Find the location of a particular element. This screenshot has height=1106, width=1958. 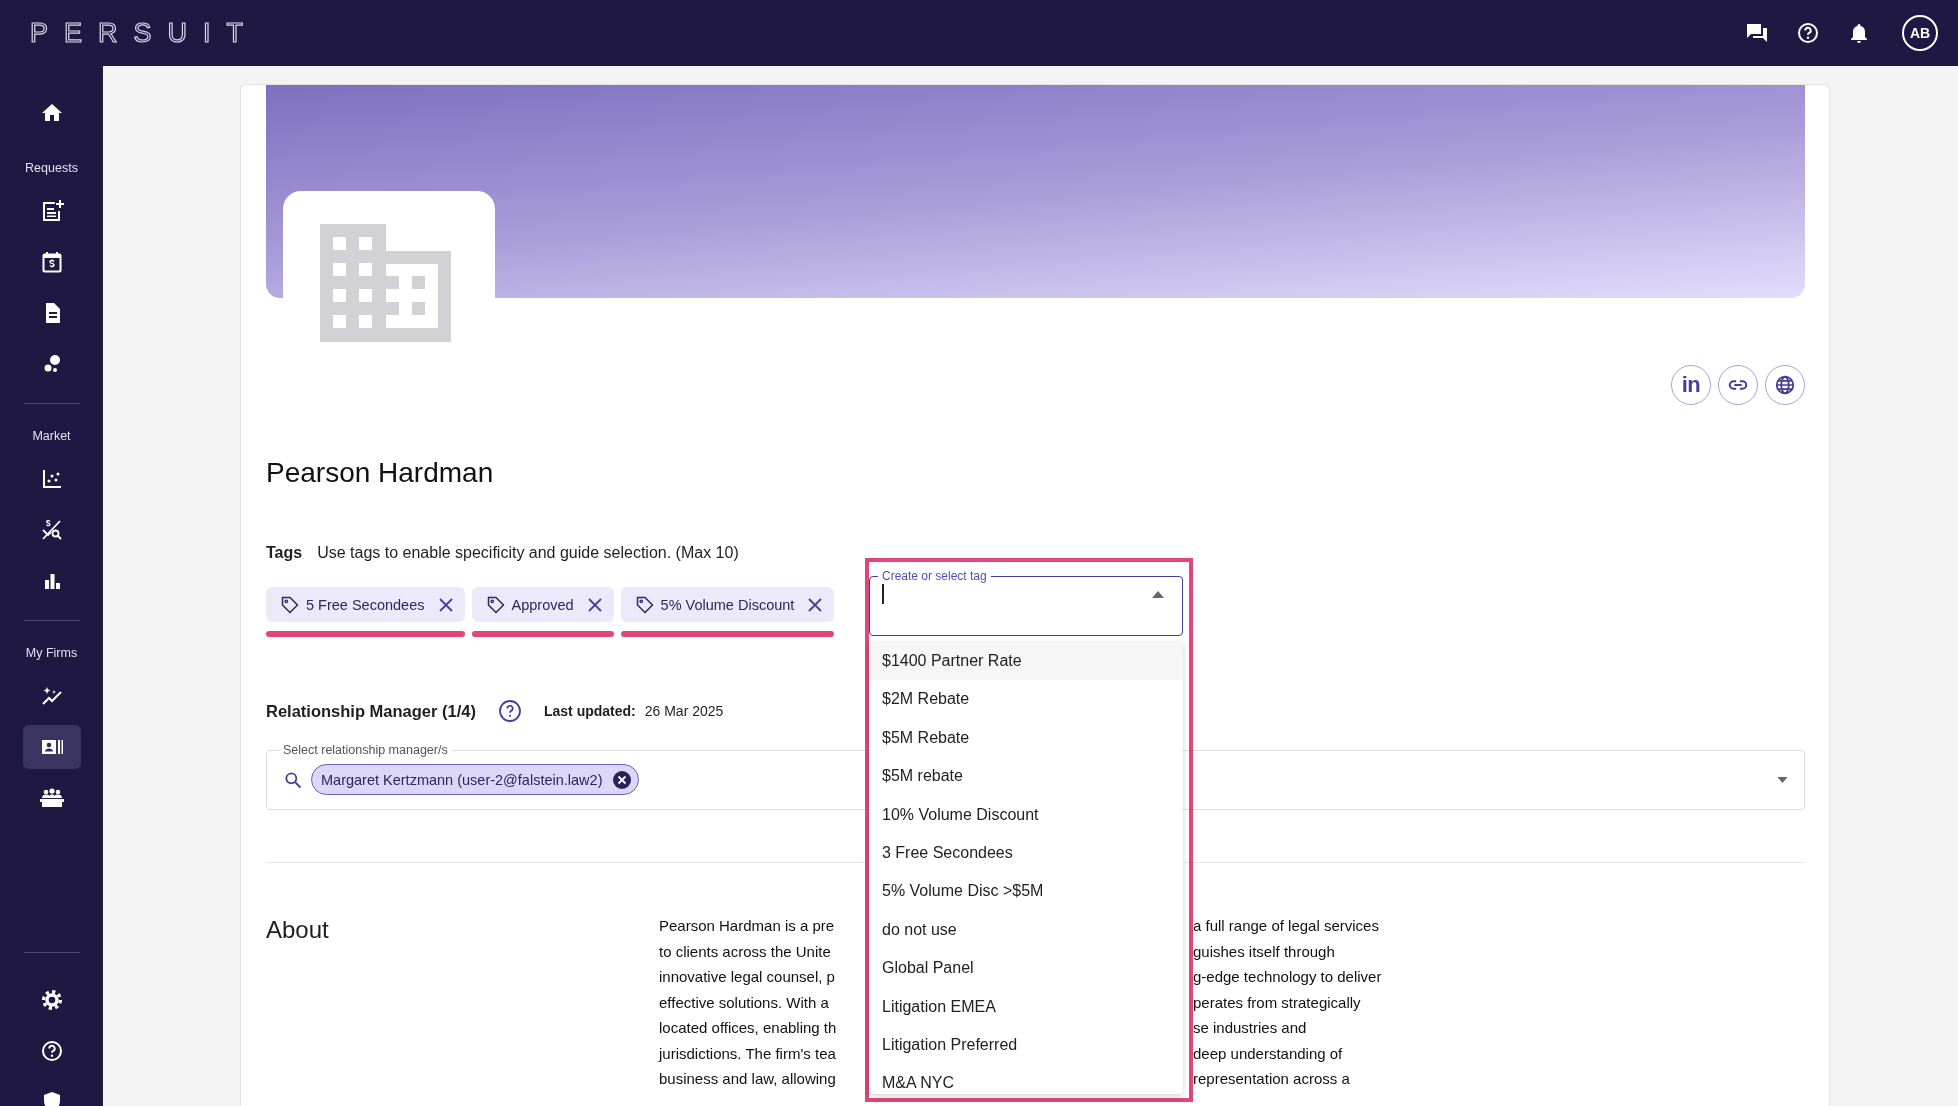

paragraph-line: perates from strategically is located at coordinates (1277, 1002).